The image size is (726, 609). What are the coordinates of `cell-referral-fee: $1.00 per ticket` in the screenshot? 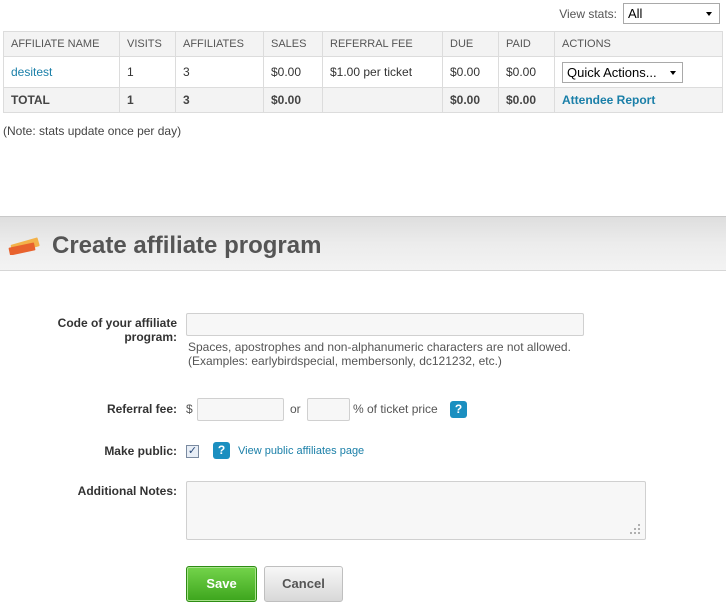 It's located at (382, 72).